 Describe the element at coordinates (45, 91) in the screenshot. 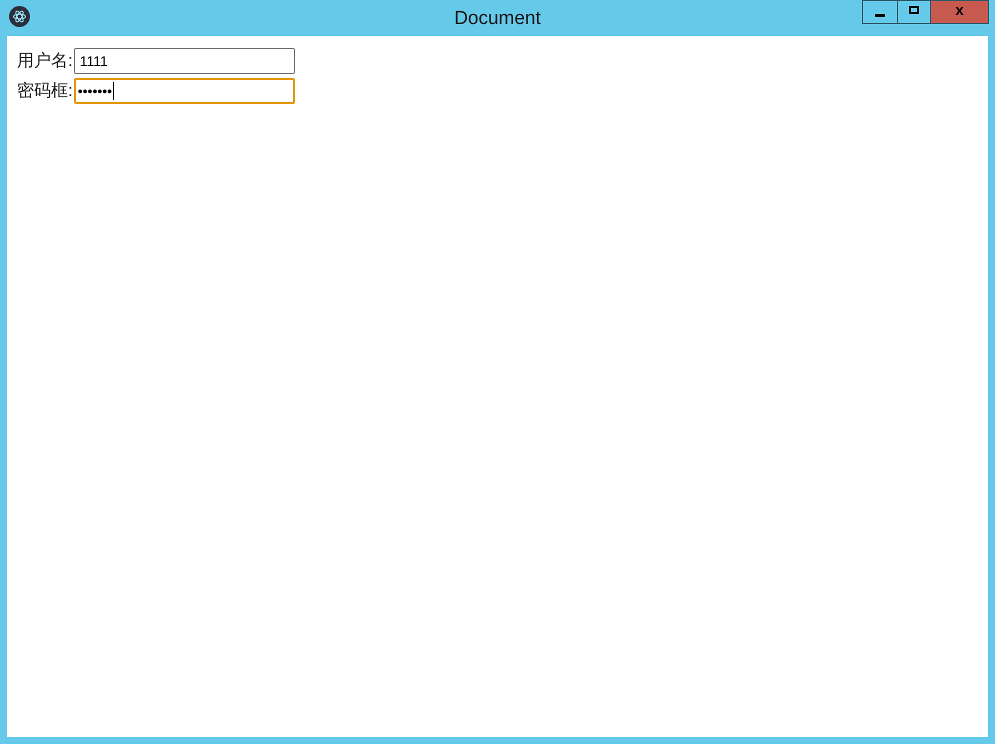

I see `field-label: 密码框:` at that location.